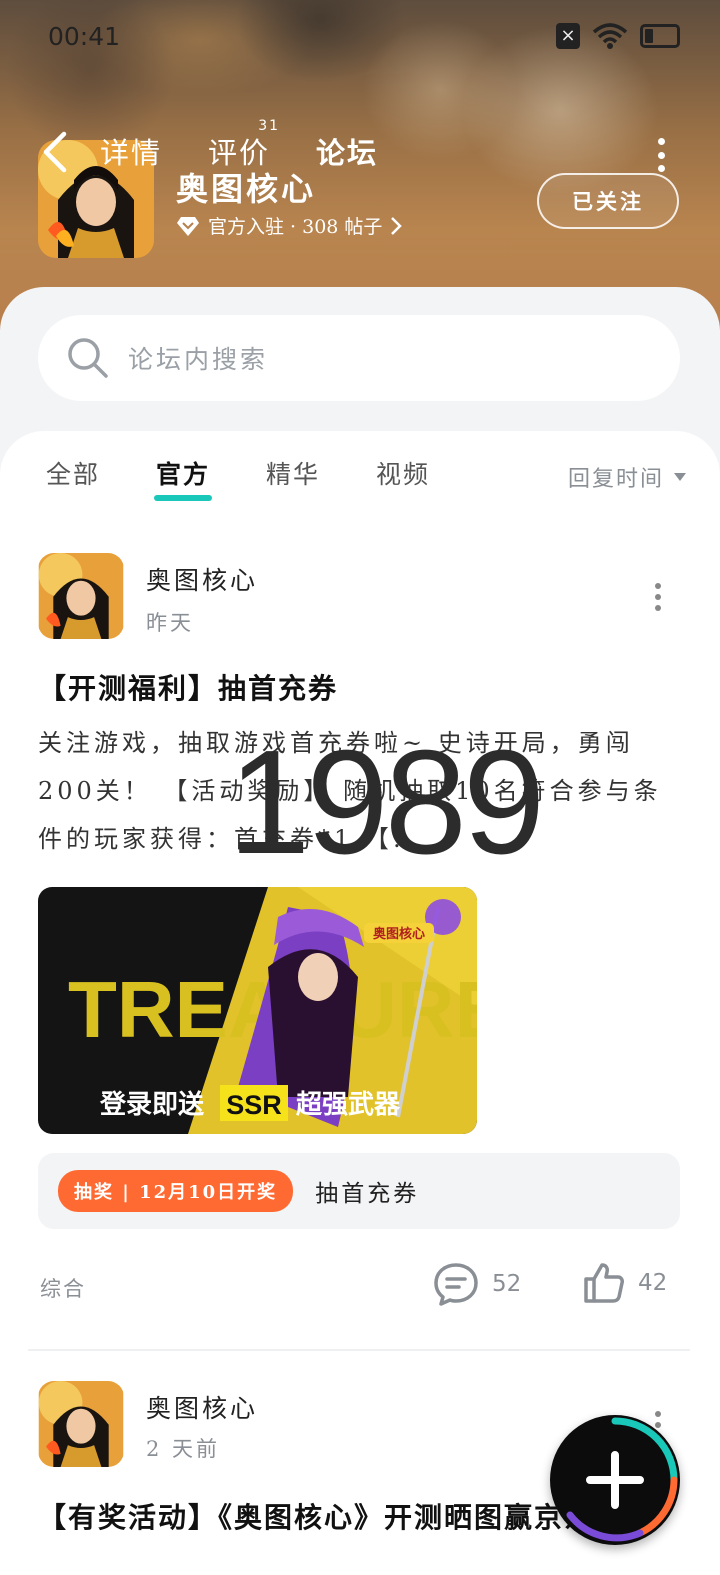 Image resolution: width=720 pixels, height=1575 pixels. I want to click on post-image-caption-suffix: 超强武器, so click(348, 1104).